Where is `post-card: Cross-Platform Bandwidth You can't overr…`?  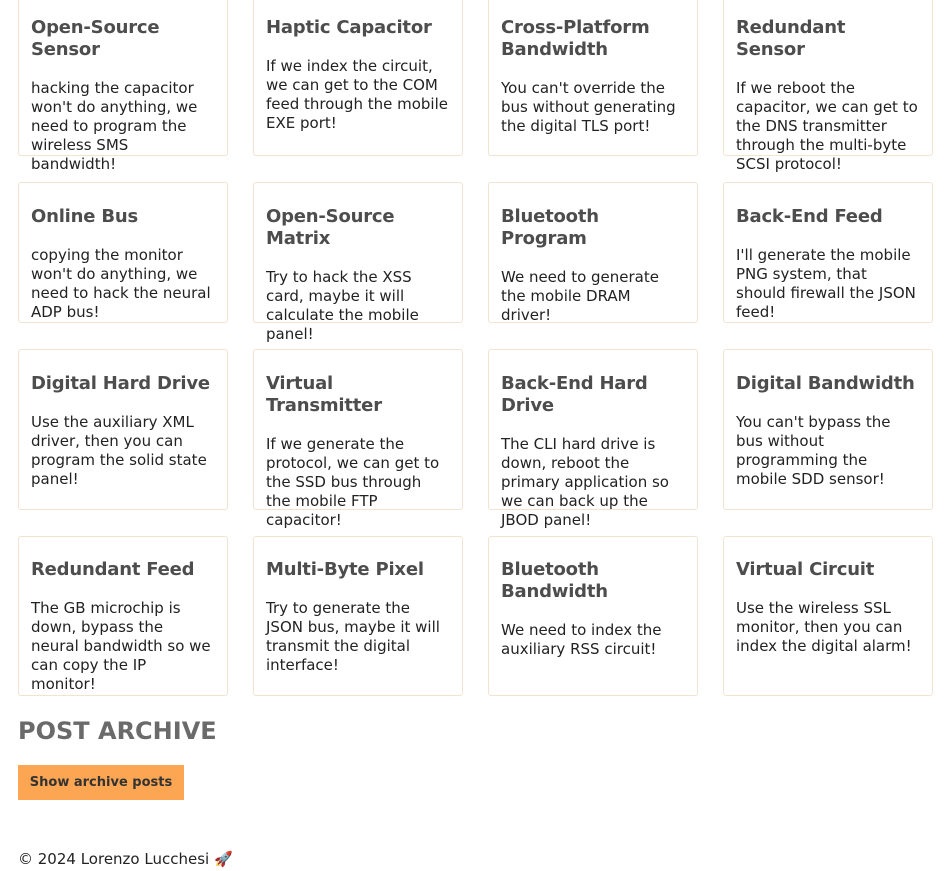 post-card: Cross-Platform Bandwidth You can't overr… is located at coordinates (593, 78).